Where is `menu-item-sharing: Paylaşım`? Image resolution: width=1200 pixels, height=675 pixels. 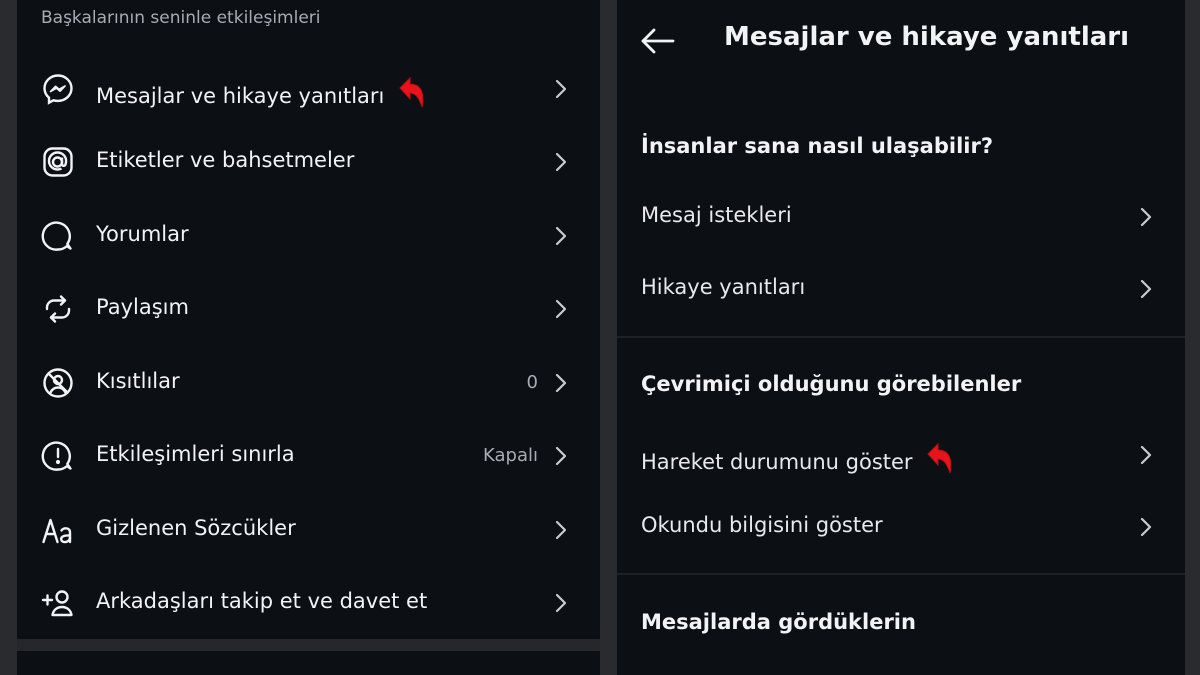
menu-item-sharing: Paylaşım is located at coordinates (308, 309).